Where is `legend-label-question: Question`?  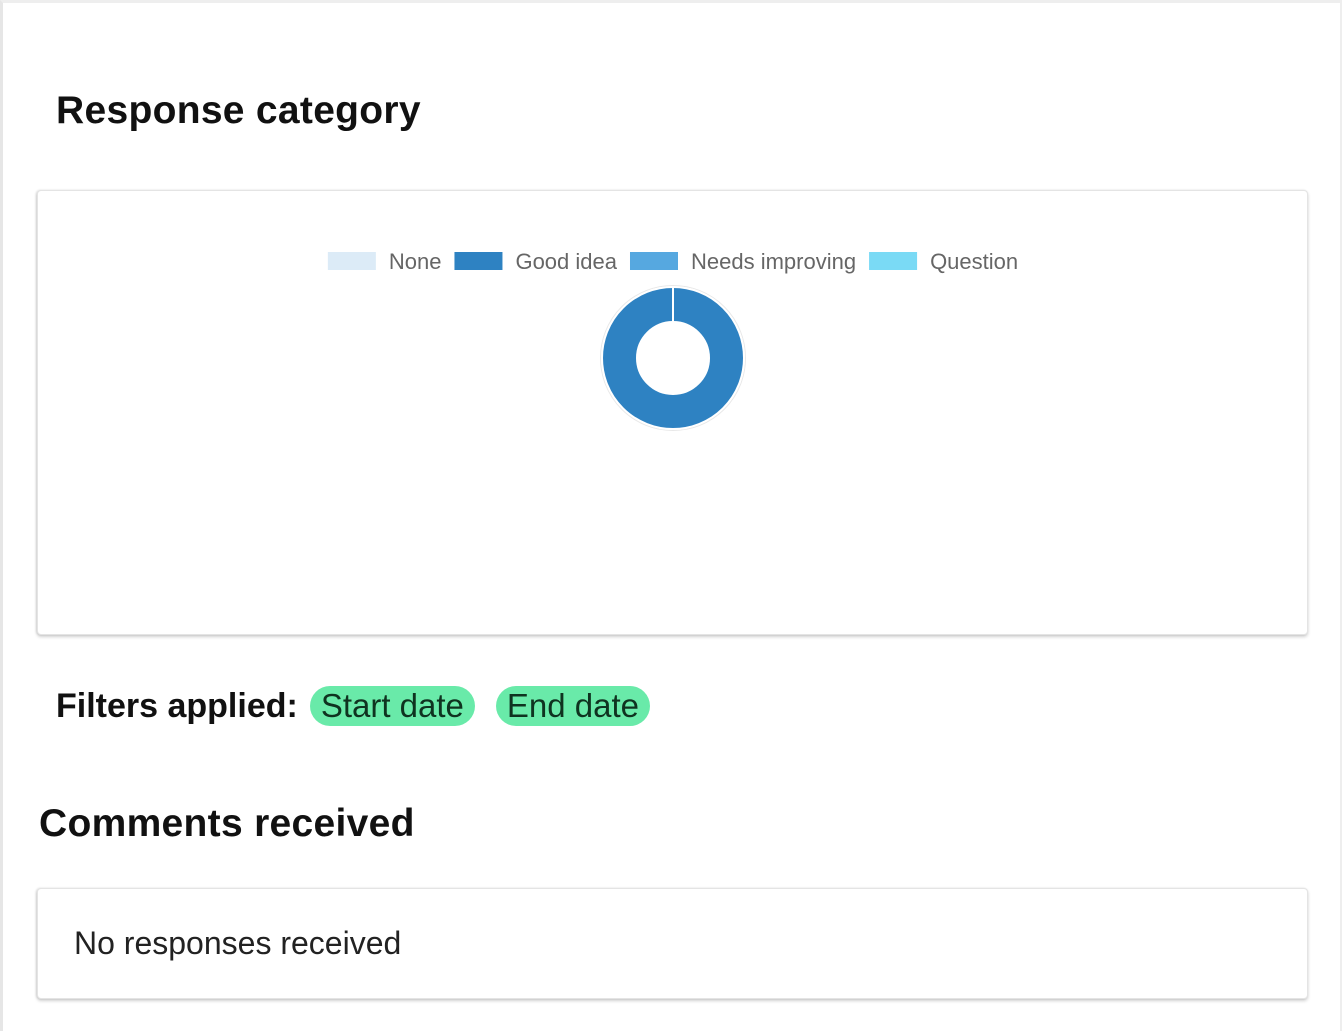 legend-label-question: Question is located at coordinates (974, 261).